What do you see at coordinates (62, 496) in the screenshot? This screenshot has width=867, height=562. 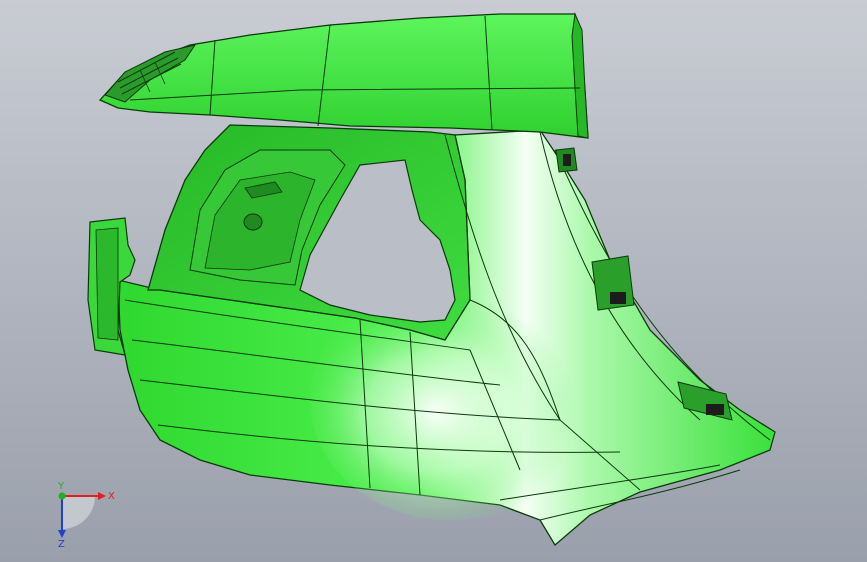 I see `y-axis-dot` at bounding box center [62, 496].